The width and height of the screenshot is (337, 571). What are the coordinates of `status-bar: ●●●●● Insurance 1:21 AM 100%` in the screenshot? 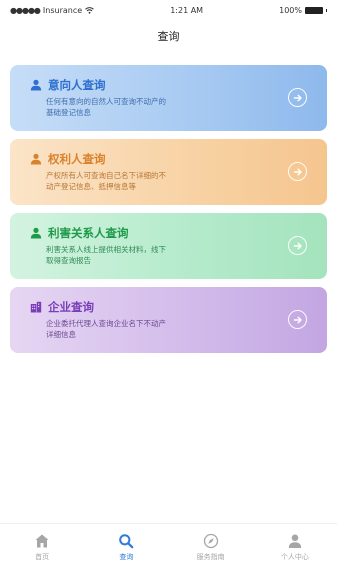 It's located at (168, 10).